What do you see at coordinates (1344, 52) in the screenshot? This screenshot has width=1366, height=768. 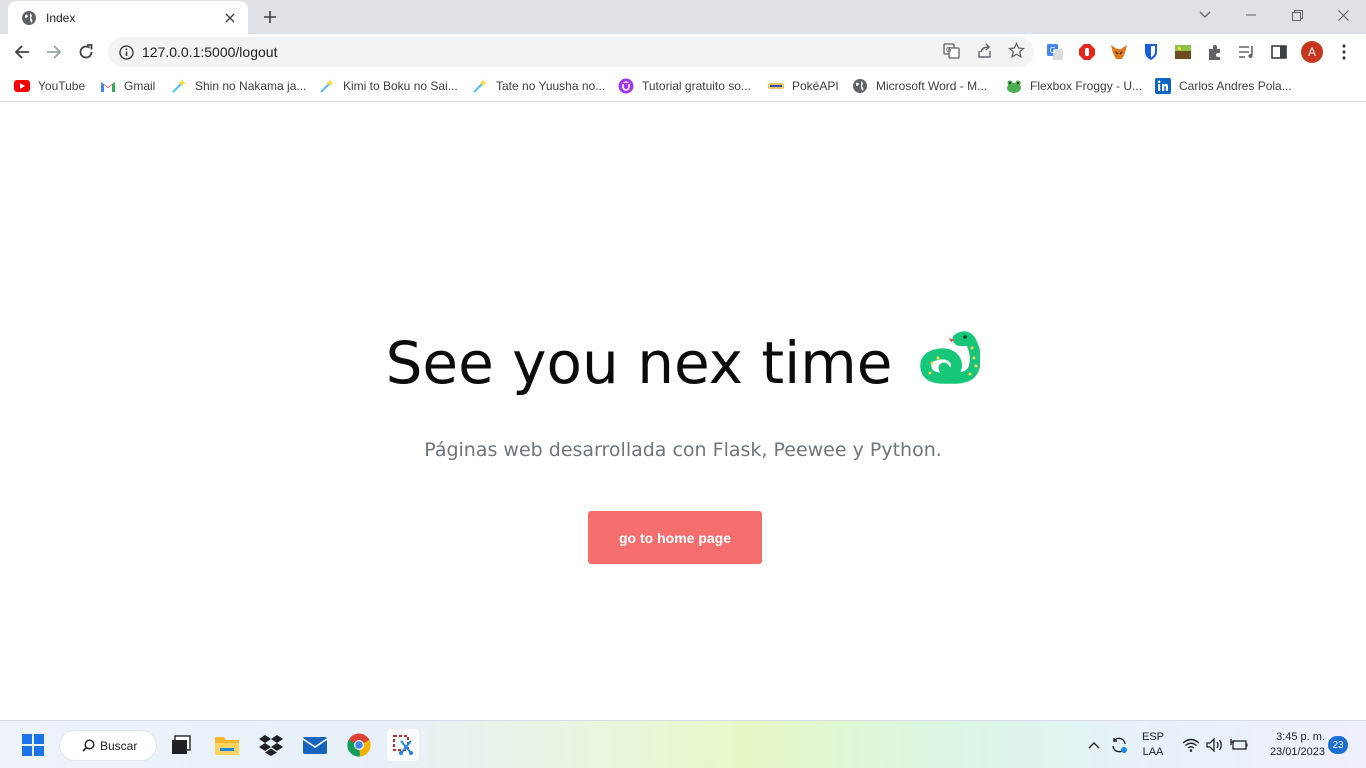 I see `more-menu-icon` at bounding box center [1344, 52].